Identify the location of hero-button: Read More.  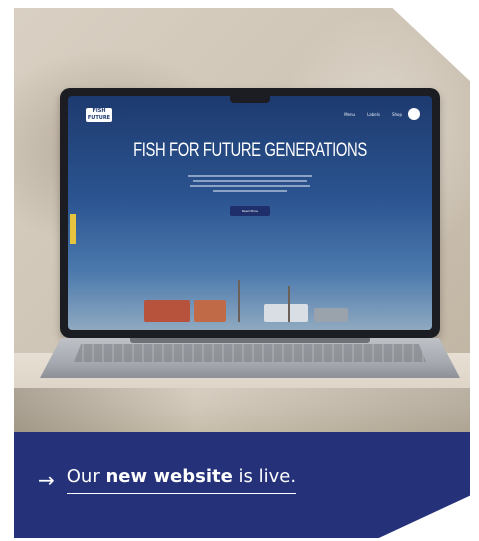
(250, 211).